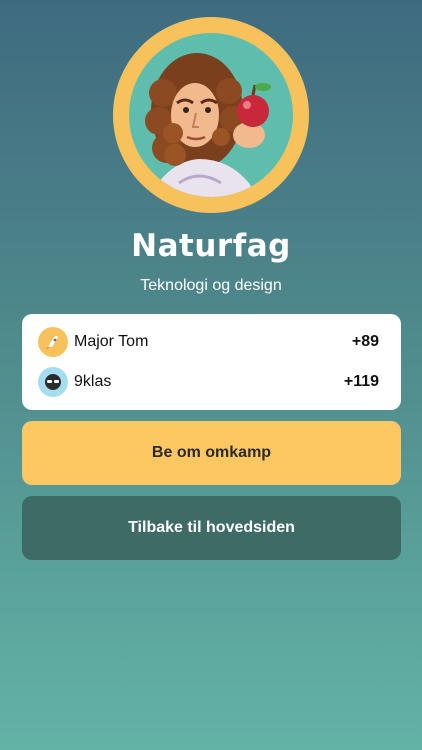 The height and width of the screenshot is (750, 422). Describe the element at coordinates (211, 453) in the screenshot. I see `rematch-button: Be om omkamp` at that location.